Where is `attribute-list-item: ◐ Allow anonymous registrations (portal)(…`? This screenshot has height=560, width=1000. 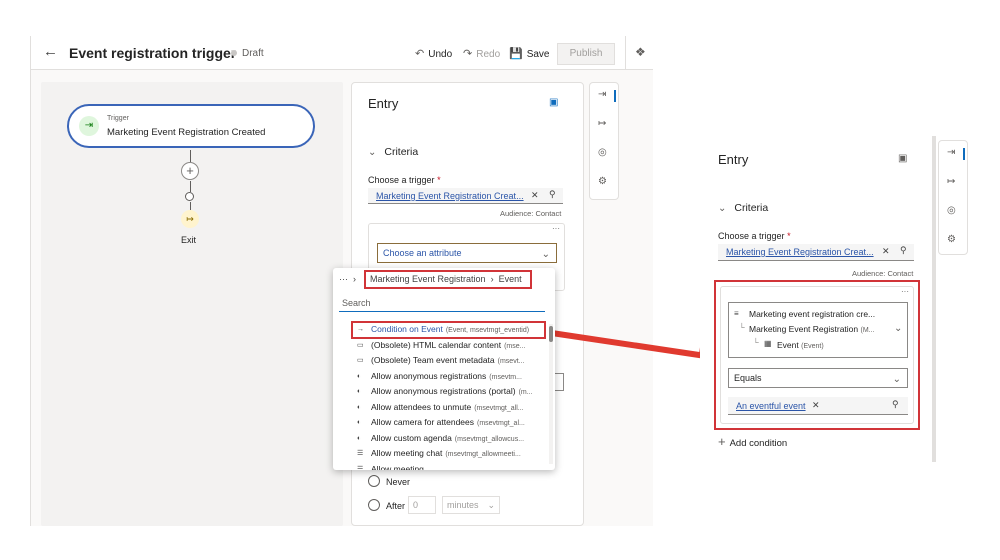
attribute-list-item: ◐ Allow anonymous registrations (portal)(… is located at coordinates (444, 391).